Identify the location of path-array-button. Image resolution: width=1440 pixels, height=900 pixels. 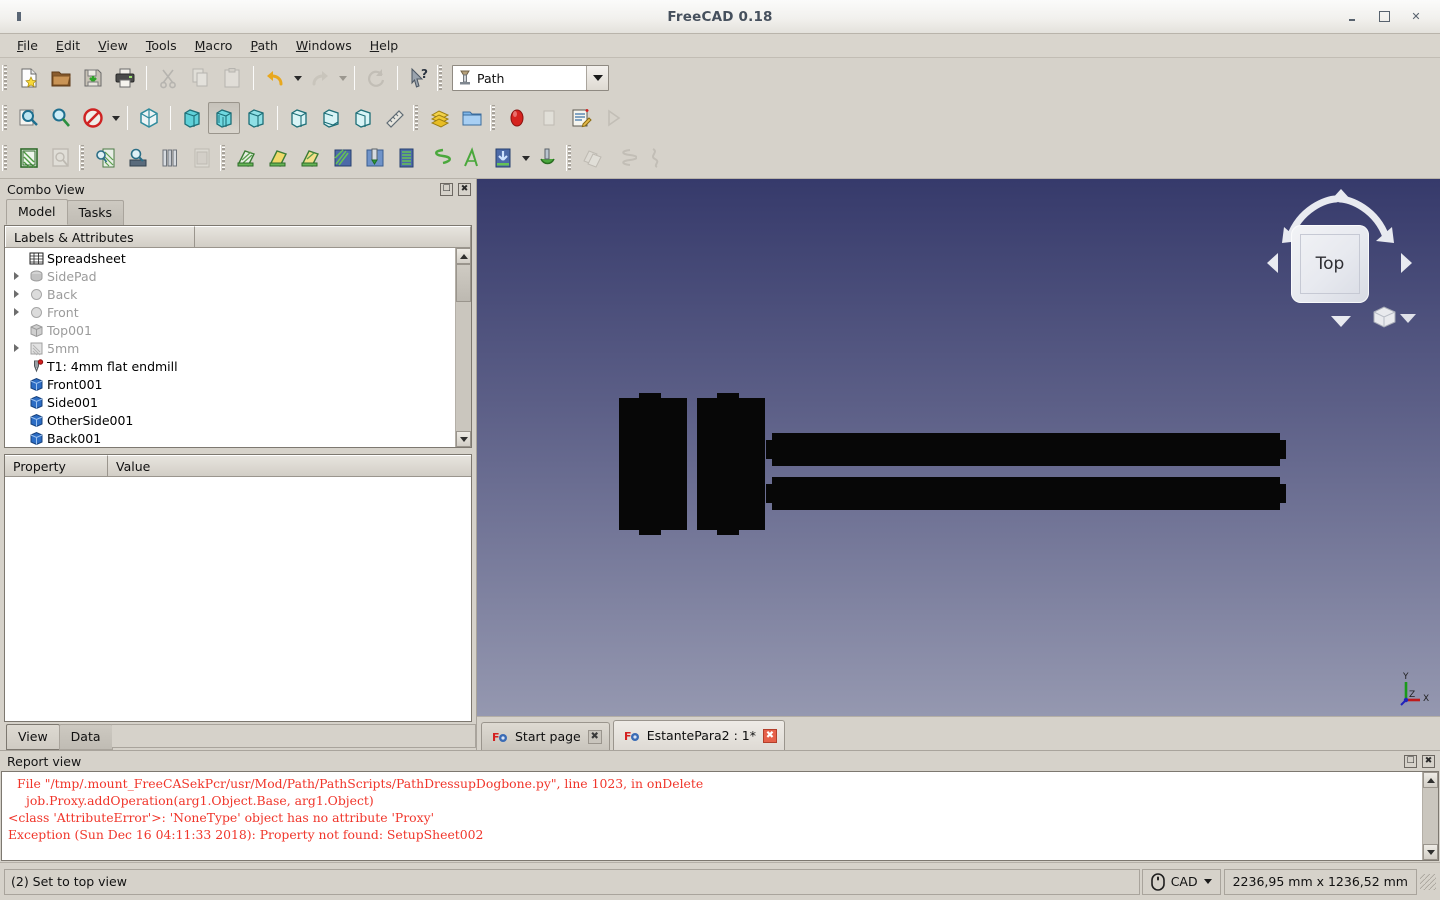
(625, 158).